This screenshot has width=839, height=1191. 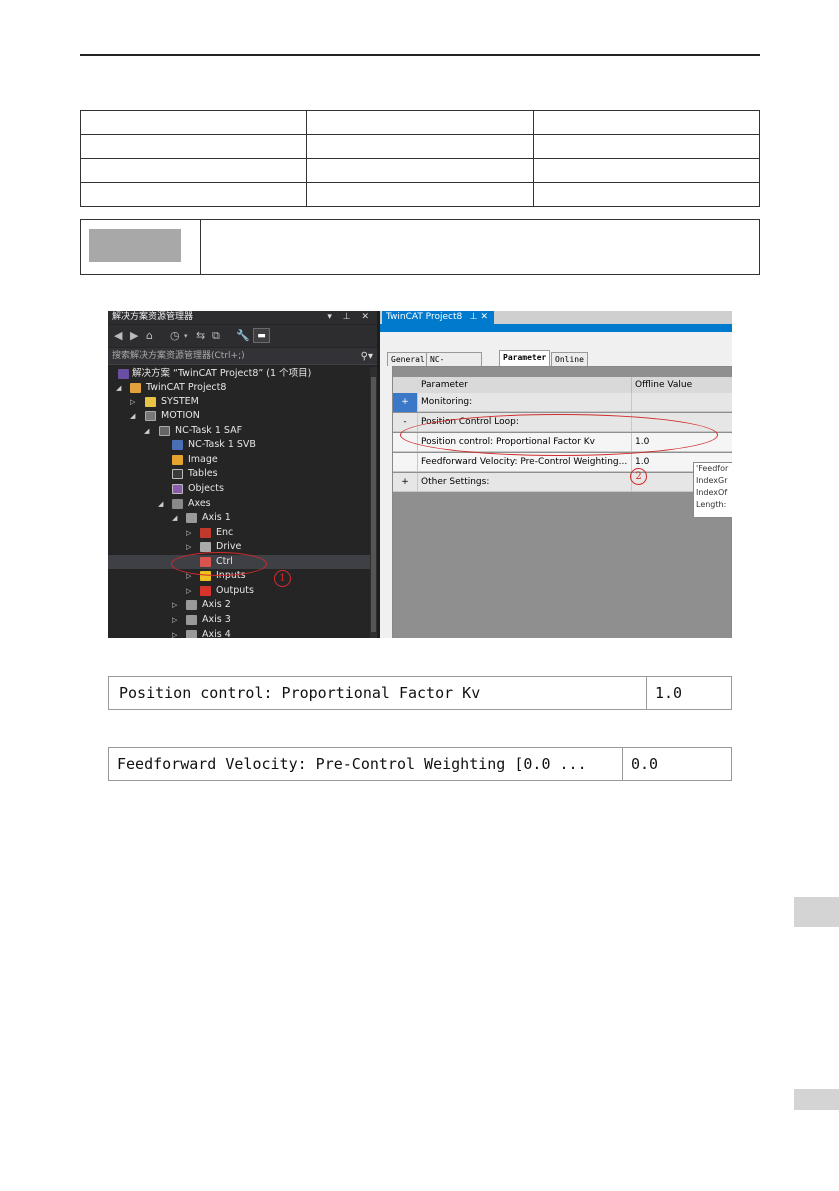 I want to click on forward-icon: ▶, so click(x=134, y=336).